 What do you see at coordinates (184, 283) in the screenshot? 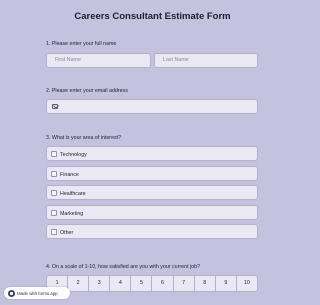
I see `scale-option-7: 7` at bounding box center [184, 283].